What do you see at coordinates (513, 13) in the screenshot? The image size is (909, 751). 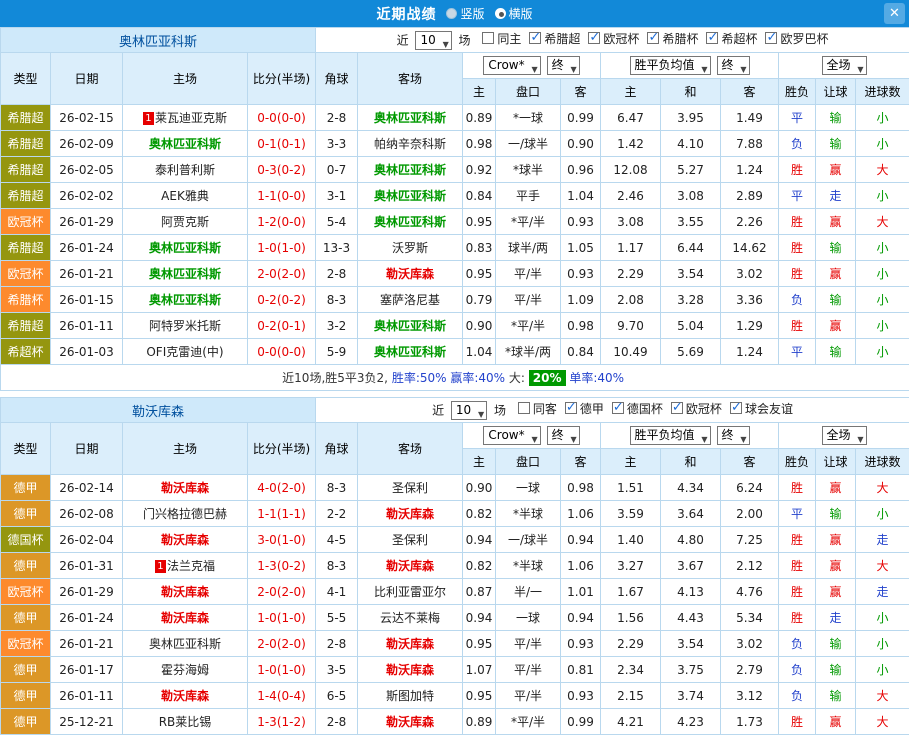 I see `layout-radio-horizontal: 横版` at bounding box center [513, 13].